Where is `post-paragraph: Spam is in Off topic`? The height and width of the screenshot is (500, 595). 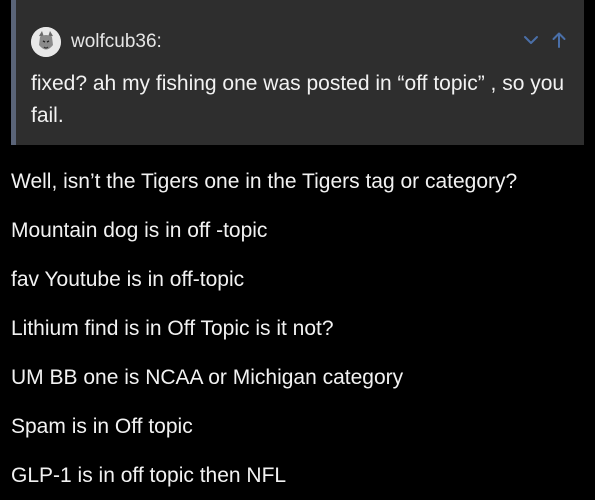 post-paragraph: Spam is in Off topic is located at coordinates (102, 426).